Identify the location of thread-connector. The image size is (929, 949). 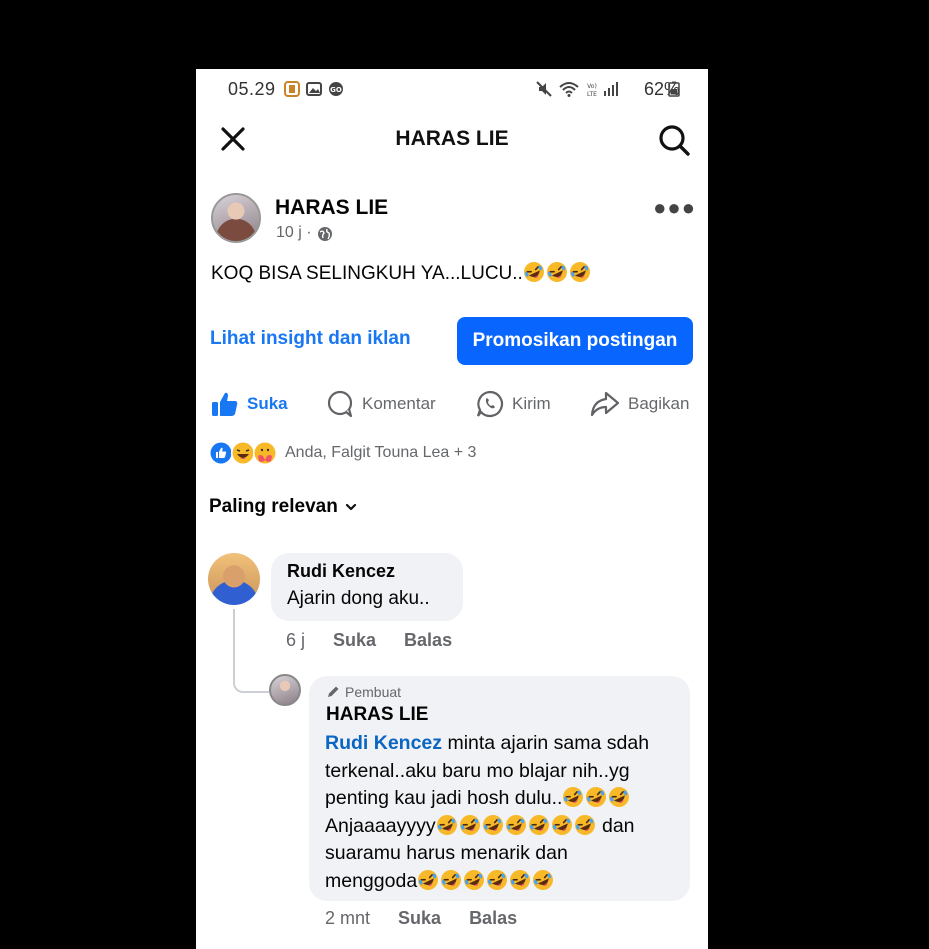
(251, 651).